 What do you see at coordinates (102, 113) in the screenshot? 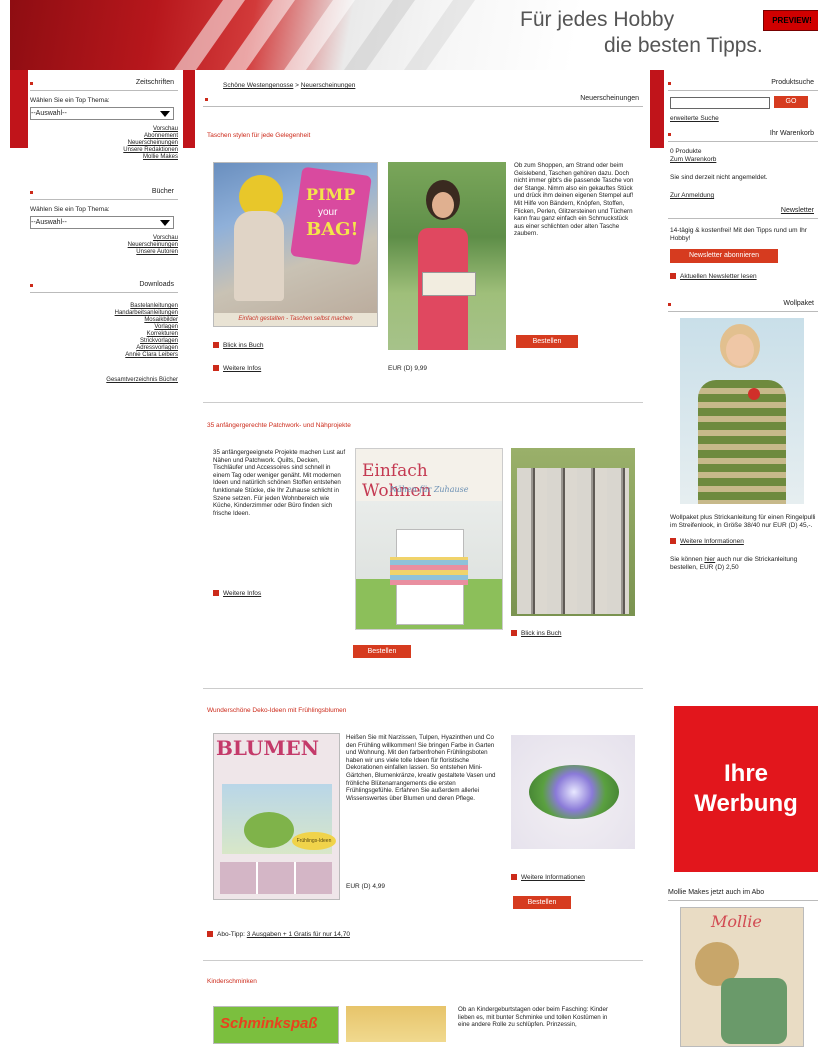
I see `zeitschriften-select: --Auswahl--` at bounding box center [102, 113].